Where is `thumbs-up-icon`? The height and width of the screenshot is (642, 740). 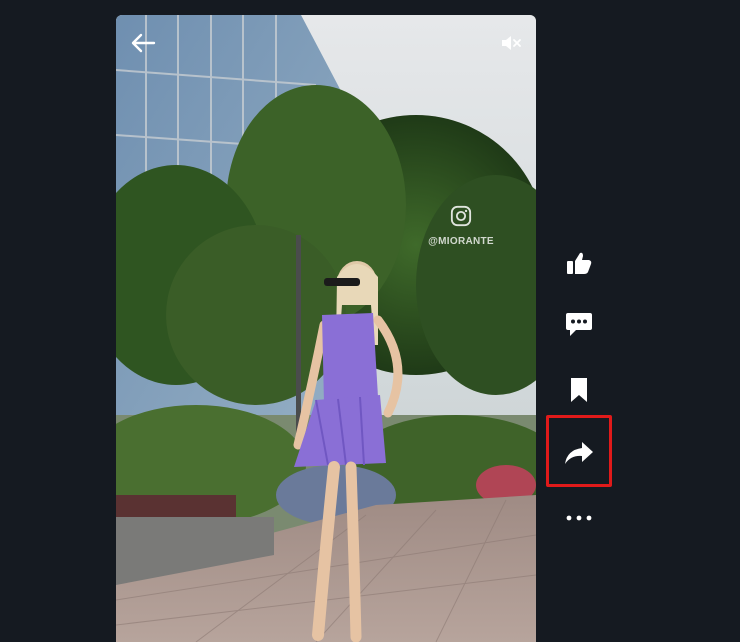 thumbs-up-icon is located at coordinates (579, 263).